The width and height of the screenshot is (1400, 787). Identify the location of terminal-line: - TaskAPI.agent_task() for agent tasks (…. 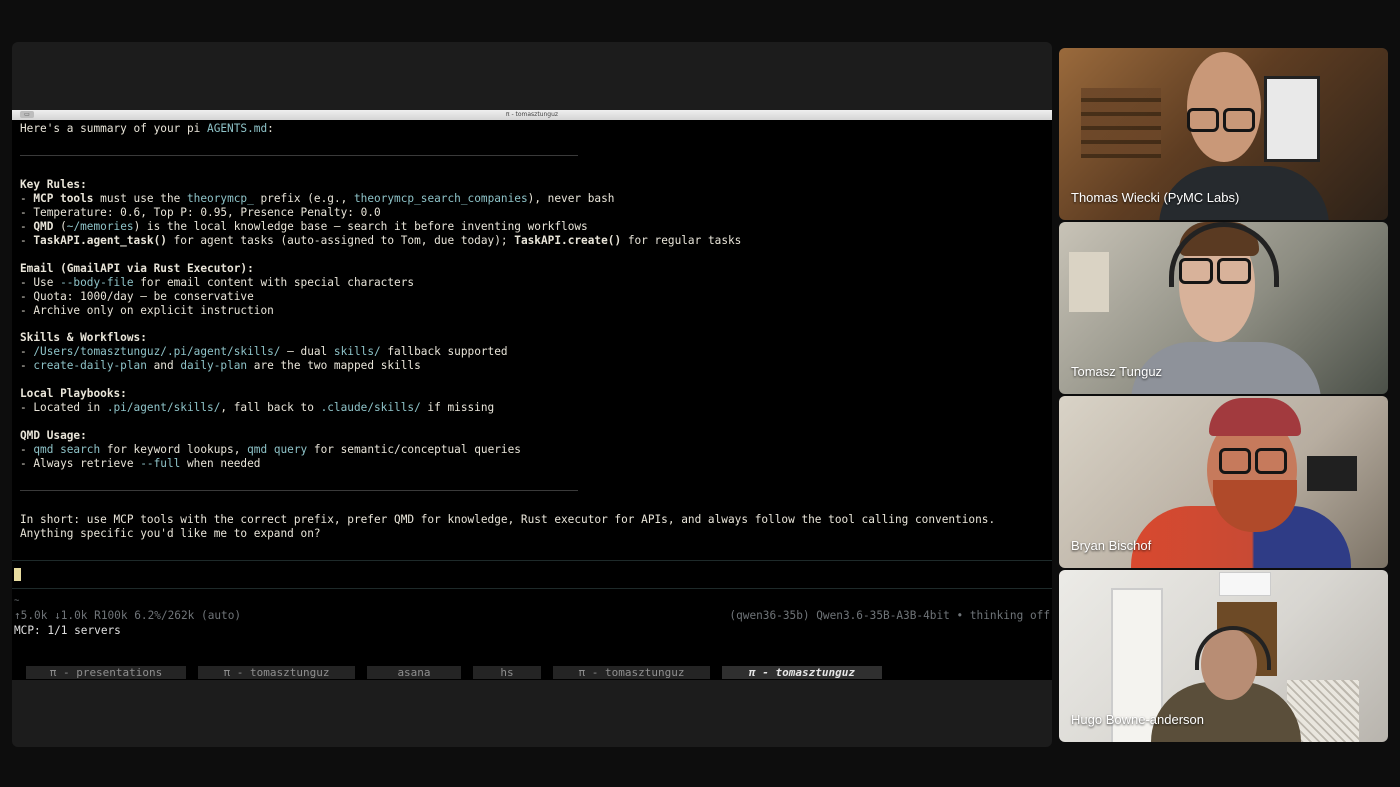
(380, 241).